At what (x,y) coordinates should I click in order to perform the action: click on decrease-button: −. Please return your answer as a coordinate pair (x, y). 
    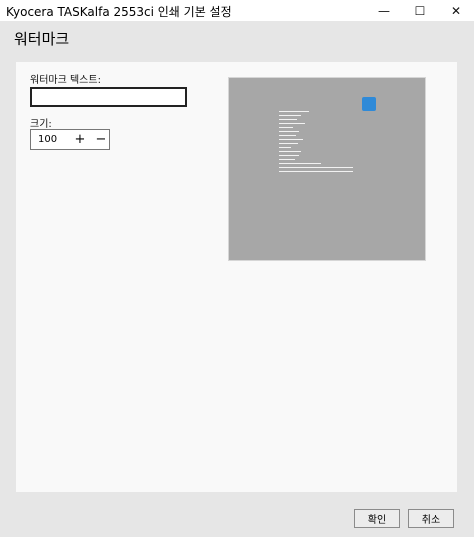
    Looking at the image, I should click on (101, 139).